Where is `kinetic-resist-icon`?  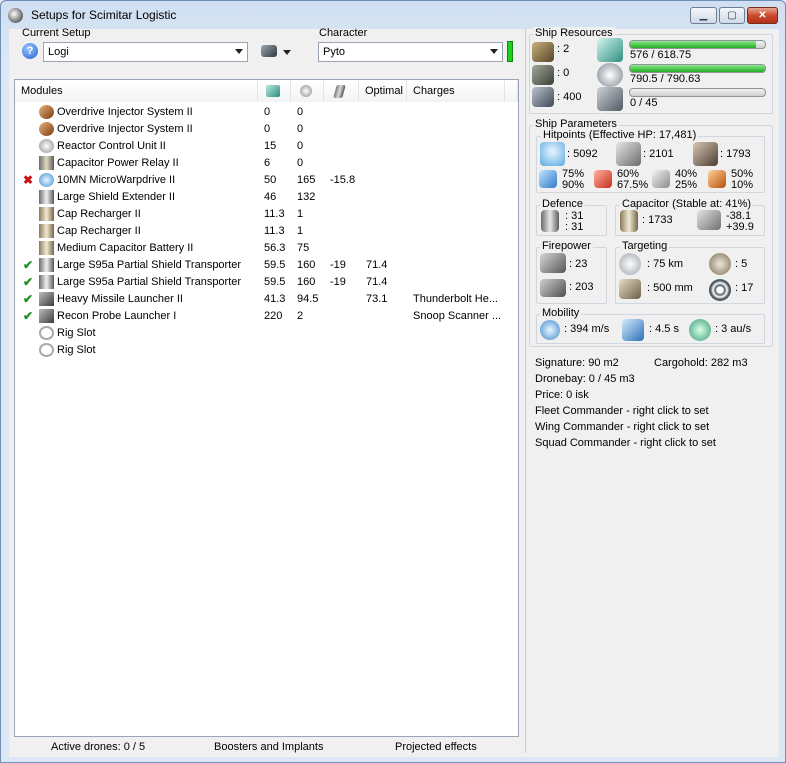
kinetic-resist-icon is located at coordinates (661, 179).